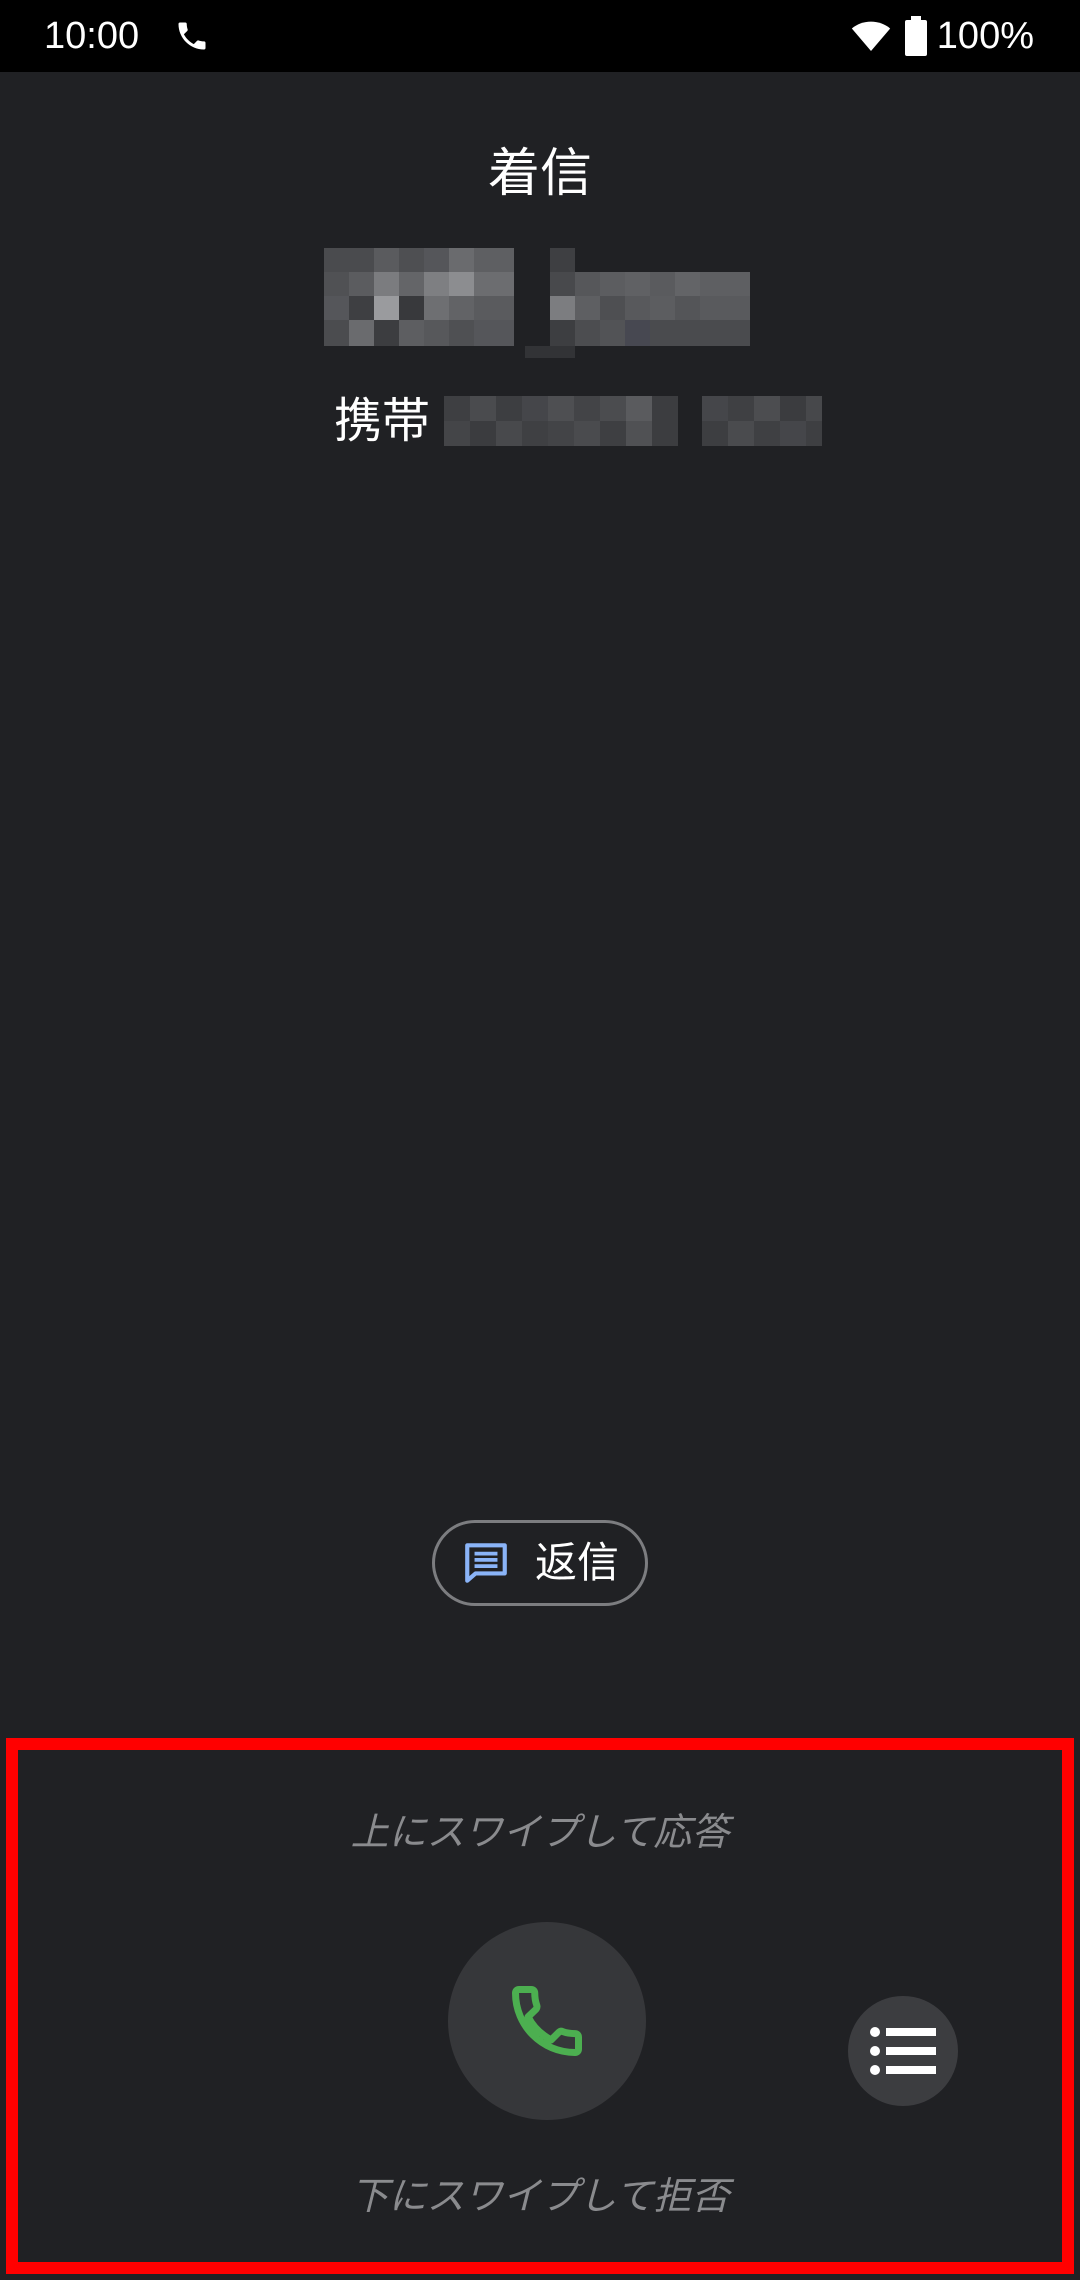  What do you see at coordinates (92, 36) in the screenshot?
I see `status-time: 10:00` at bounding box center [92, 36].